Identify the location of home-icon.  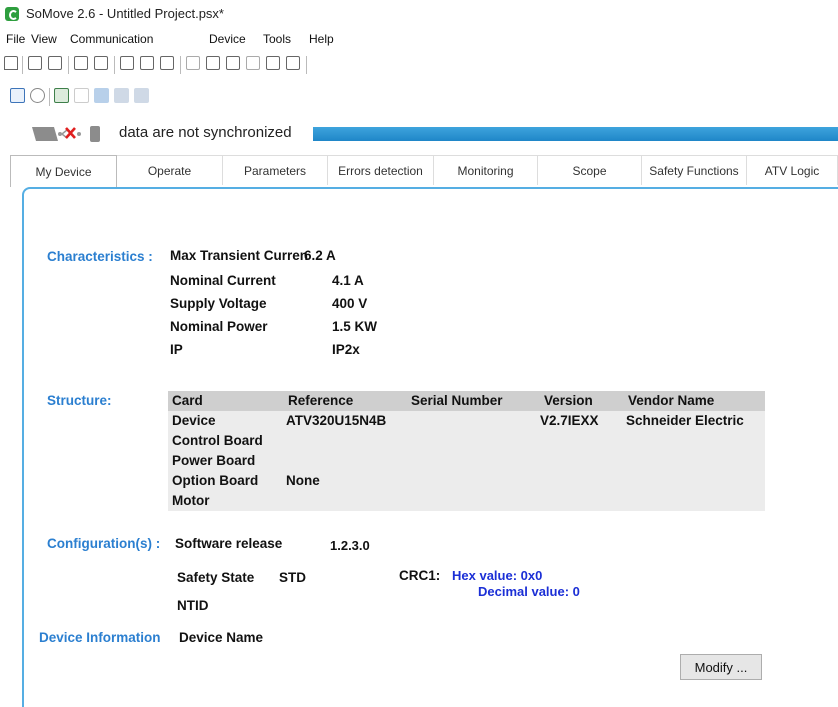
(11, 63).